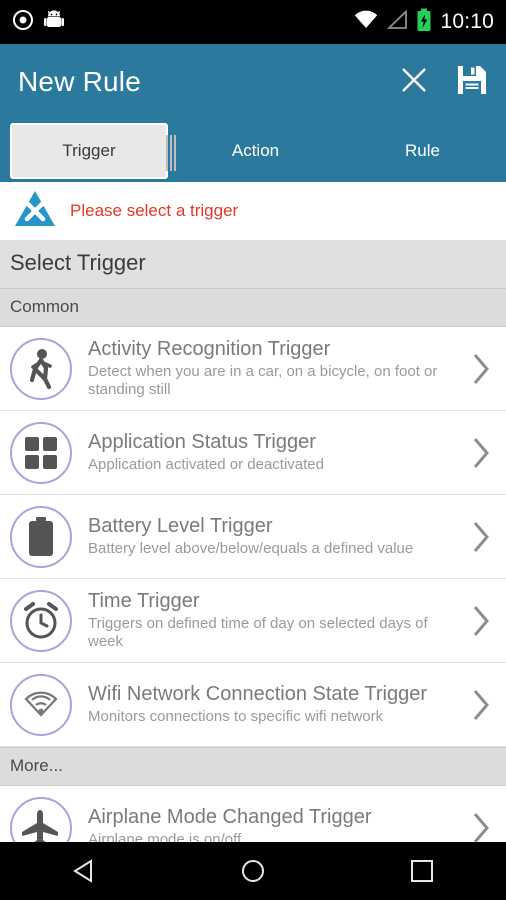  Describe the element at coordinates (41, 819) in the screenshot. I see `airplane-icon` at that location.